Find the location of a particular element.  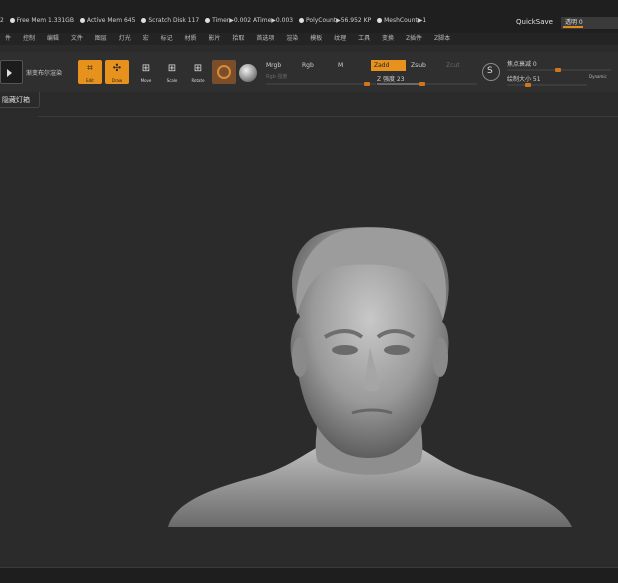

menu-item: 编辑 is located at coordinates (53, 39).